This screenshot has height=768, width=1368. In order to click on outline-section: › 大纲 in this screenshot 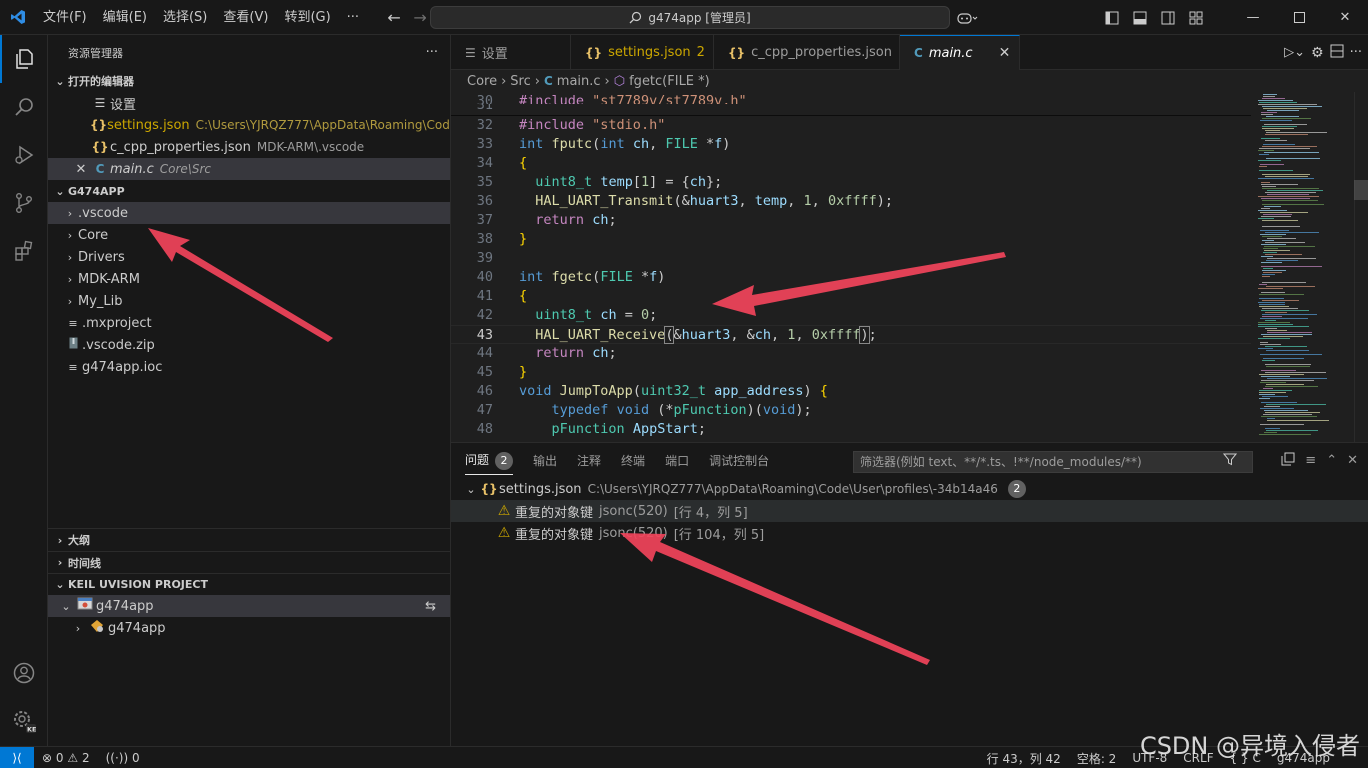, I will do `click(249, 540)`.